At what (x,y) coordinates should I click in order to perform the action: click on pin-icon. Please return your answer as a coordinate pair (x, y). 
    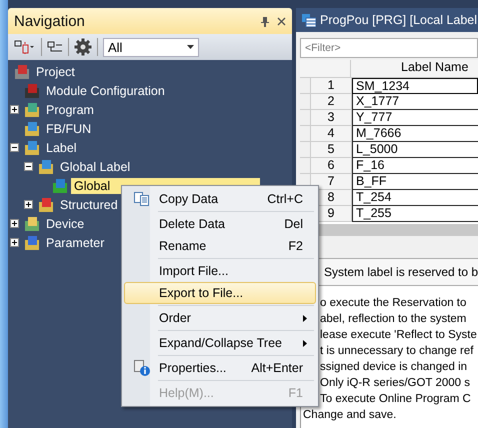
    Looking at the image, I should click on (265, 21).